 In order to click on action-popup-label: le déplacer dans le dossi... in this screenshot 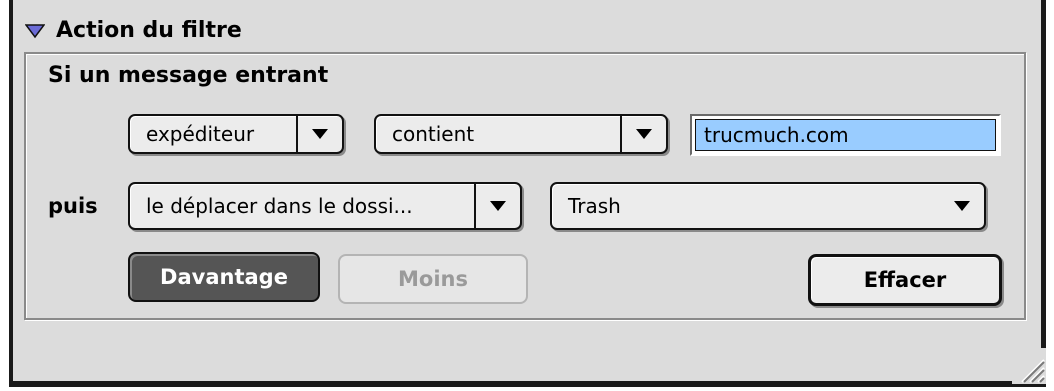, I will do `click(279, 206)`.